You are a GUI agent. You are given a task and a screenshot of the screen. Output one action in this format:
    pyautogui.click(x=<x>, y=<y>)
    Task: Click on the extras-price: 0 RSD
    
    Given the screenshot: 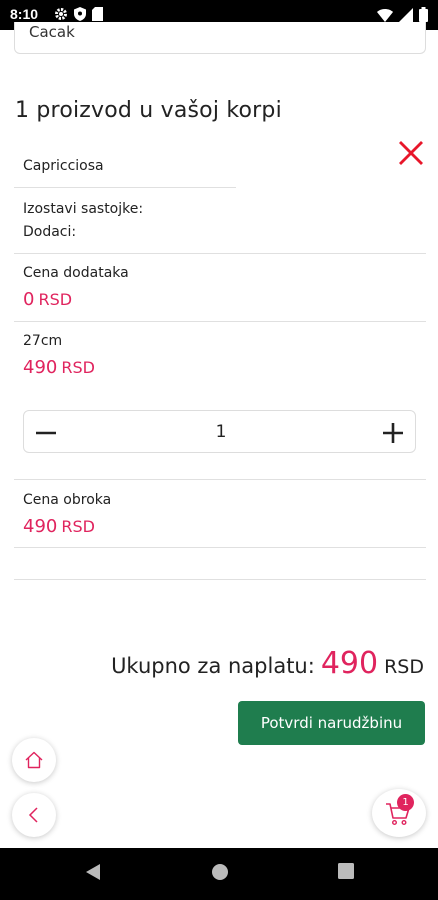 What is the action you would take?
    pyautogui.click(x=47, y=299)
    